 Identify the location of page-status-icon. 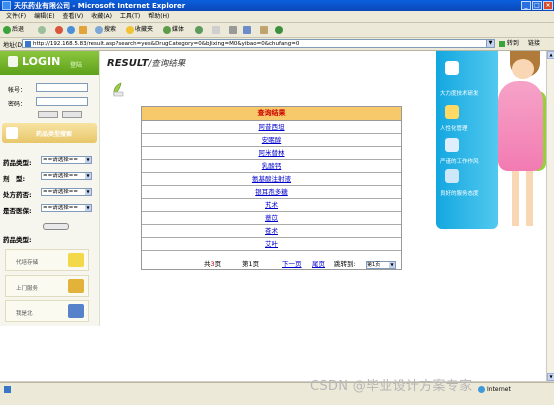
(7, 389).